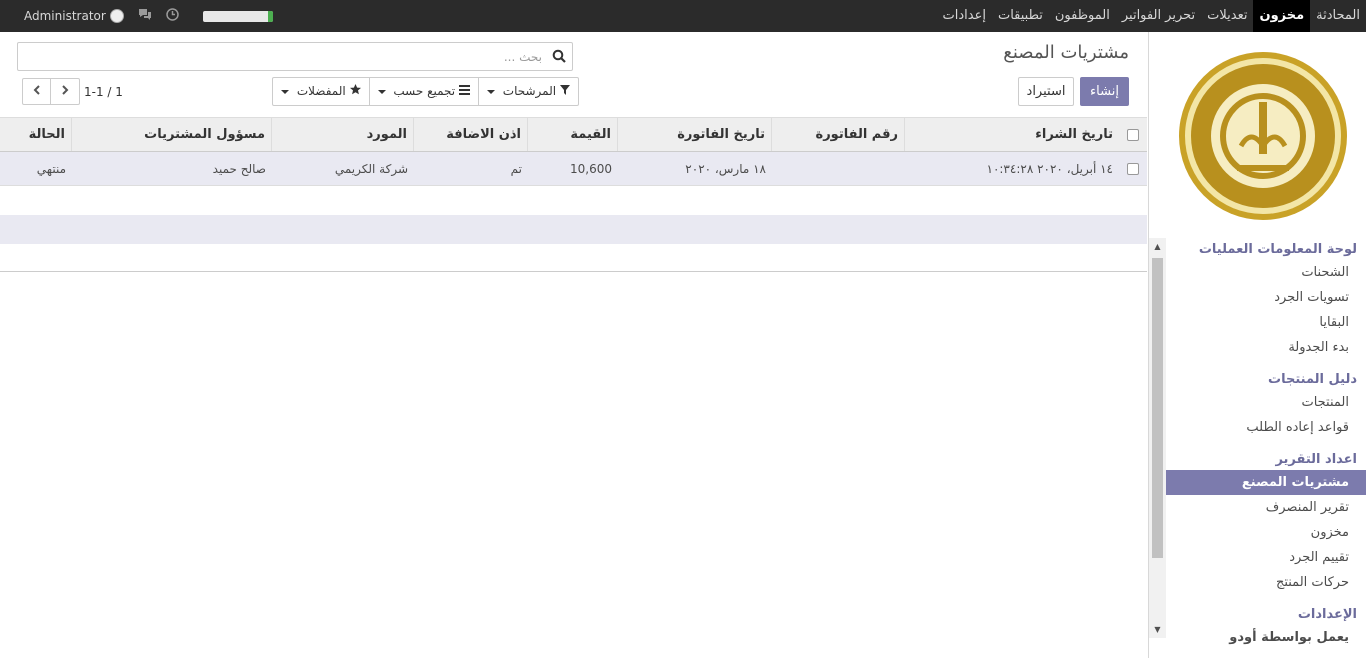  I want to click on sidebar-scrollbar: ▲ ▼, so click(1157, 438).